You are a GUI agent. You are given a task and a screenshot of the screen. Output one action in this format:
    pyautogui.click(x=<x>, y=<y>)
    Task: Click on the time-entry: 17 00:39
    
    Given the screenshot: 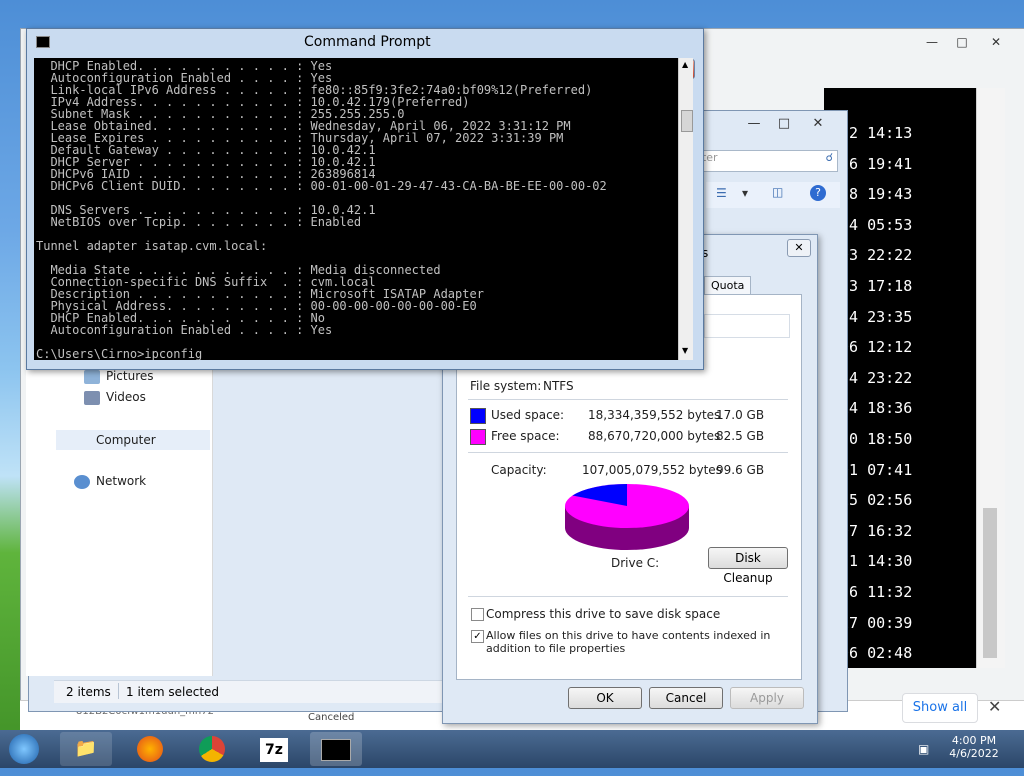 What is the action you would take?
    pyautogui.click(x=876, y=622)
    